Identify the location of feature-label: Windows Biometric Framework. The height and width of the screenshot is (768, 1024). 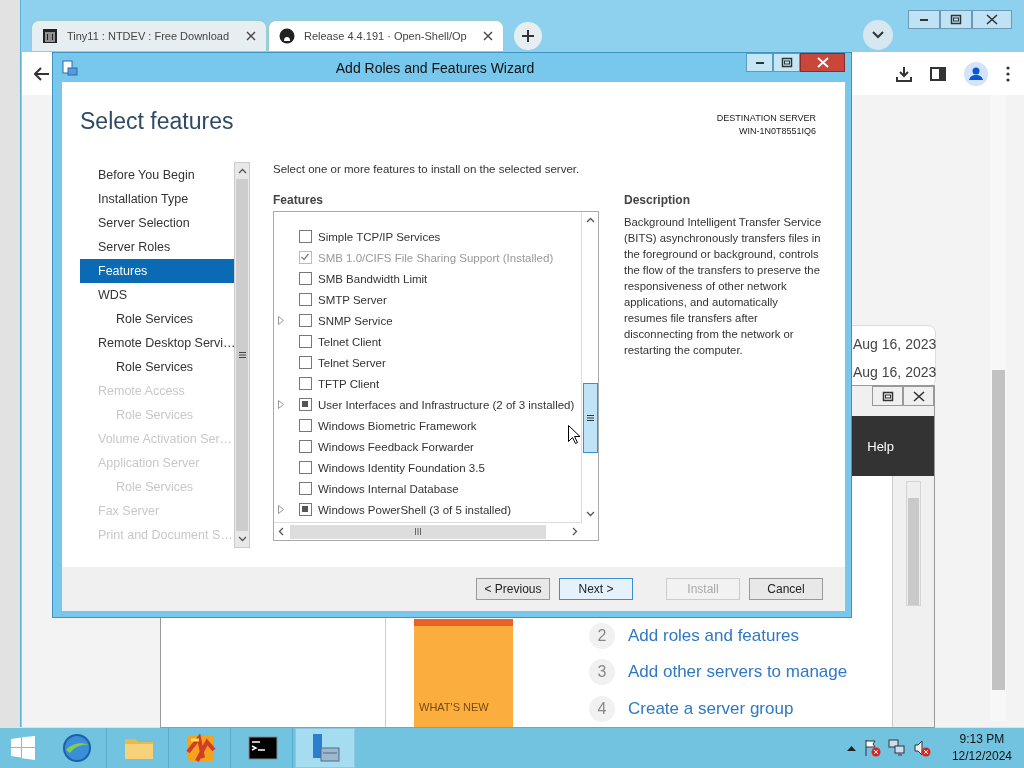
(397, 425).